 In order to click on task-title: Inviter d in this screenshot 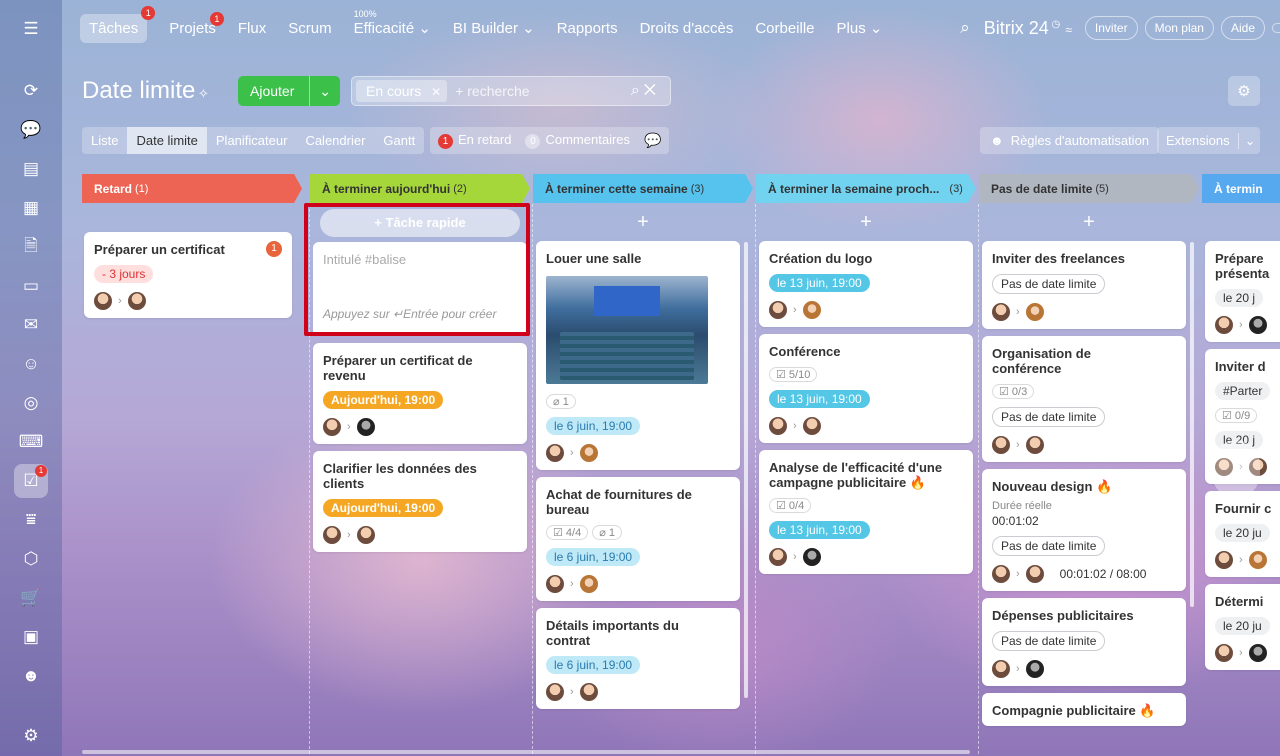, I will do `click(1247, 366)`.